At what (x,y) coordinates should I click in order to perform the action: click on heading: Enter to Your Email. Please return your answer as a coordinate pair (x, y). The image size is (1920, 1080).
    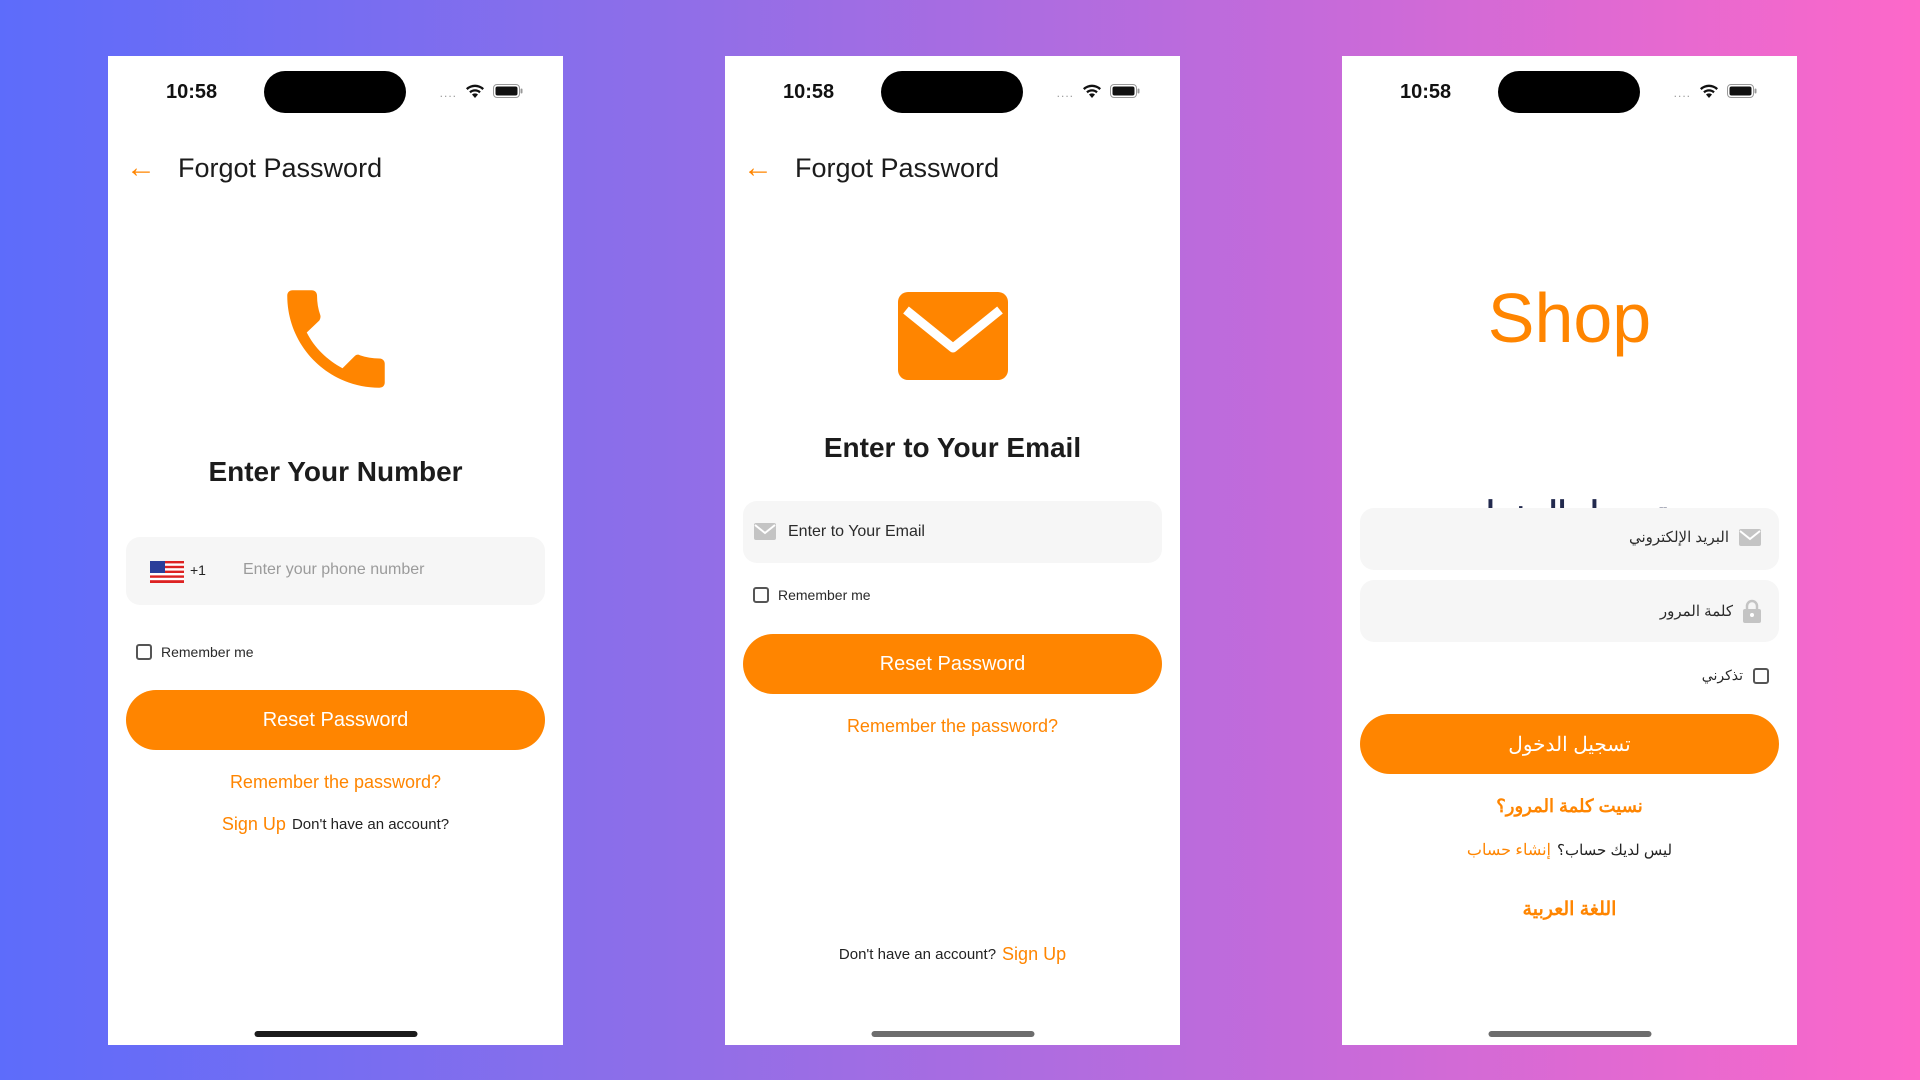
    Looking at the image, I should click on (952, 447).